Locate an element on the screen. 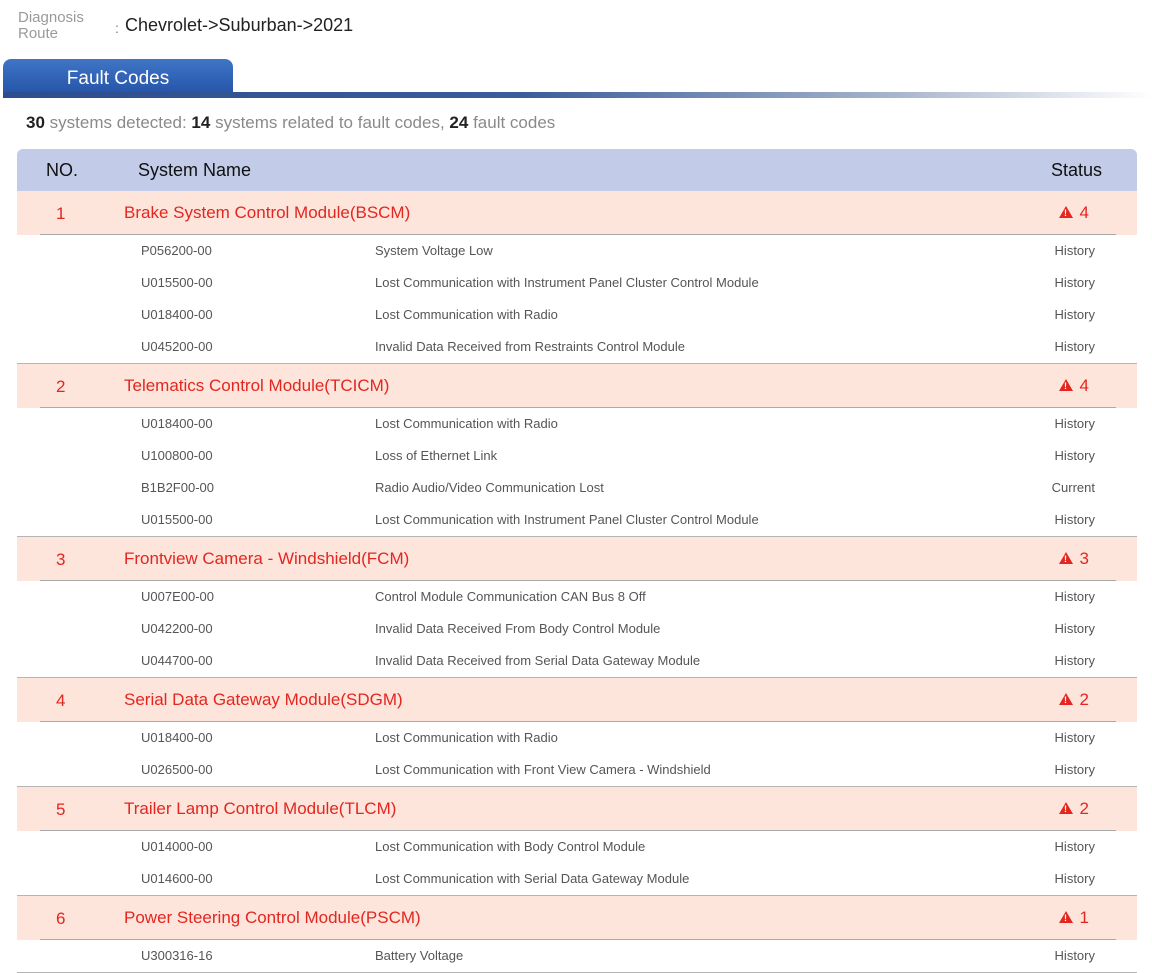 This screenshot has width=1152, height=973. system-number: 4 is located at coordinates (61, 700).